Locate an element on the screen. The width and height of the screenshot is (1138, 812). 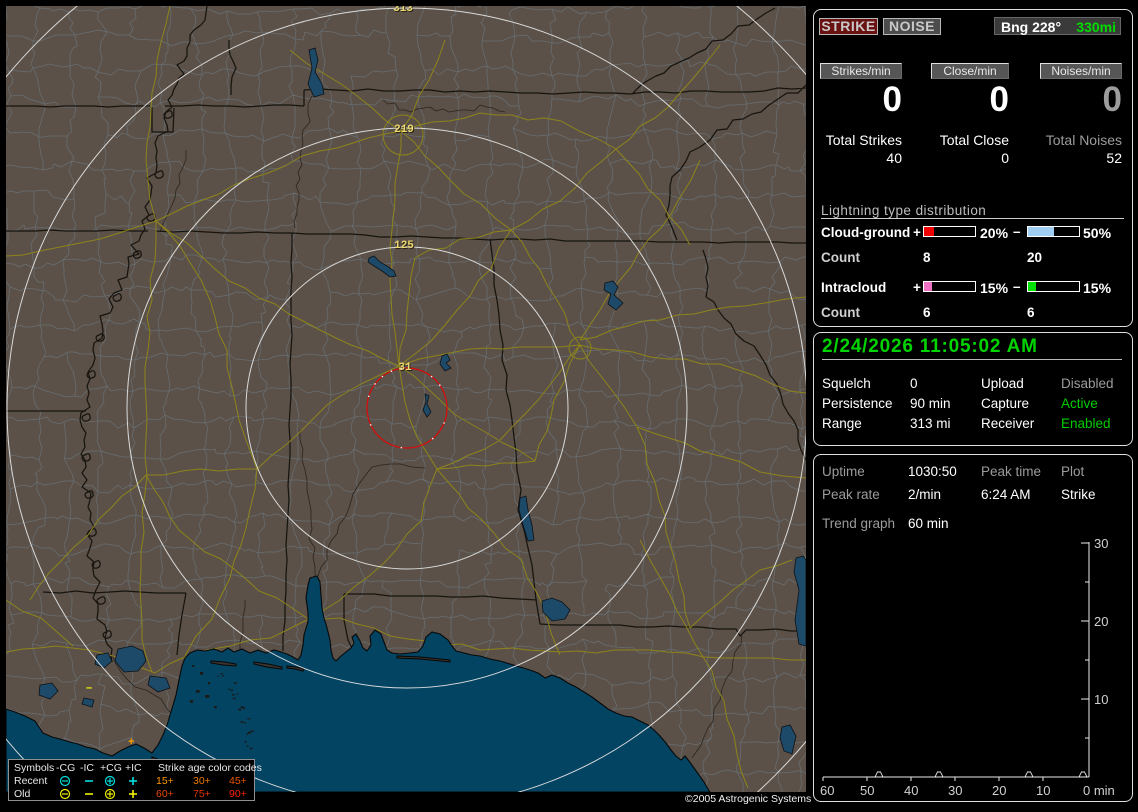
svg-text: 313 is located at coordinates (403, 10).